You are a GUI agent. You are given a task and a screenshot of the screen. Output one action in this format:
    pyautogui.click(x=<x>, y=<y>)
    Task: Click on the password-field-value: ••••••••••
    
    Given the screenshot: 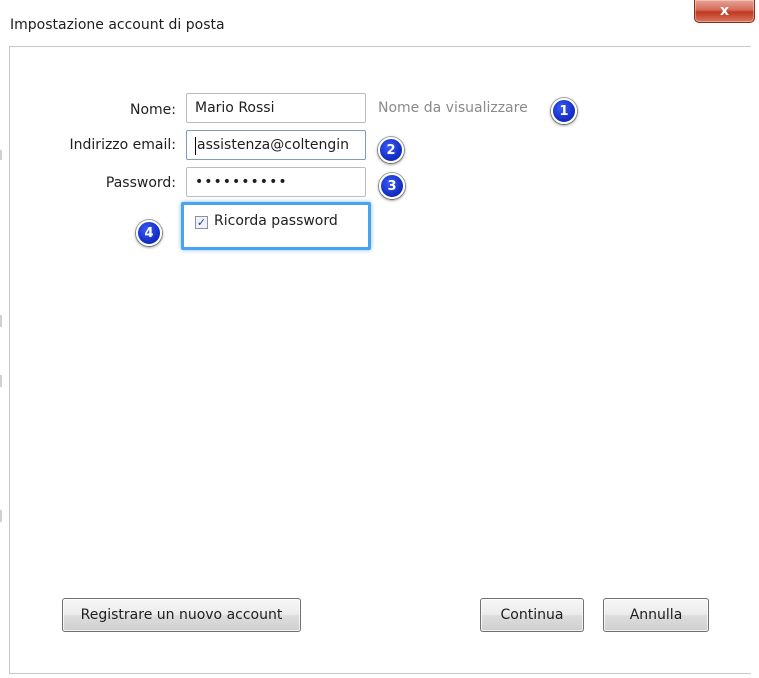 What is the action you would take?
    pyautogui.click(x=241, y=182)
    